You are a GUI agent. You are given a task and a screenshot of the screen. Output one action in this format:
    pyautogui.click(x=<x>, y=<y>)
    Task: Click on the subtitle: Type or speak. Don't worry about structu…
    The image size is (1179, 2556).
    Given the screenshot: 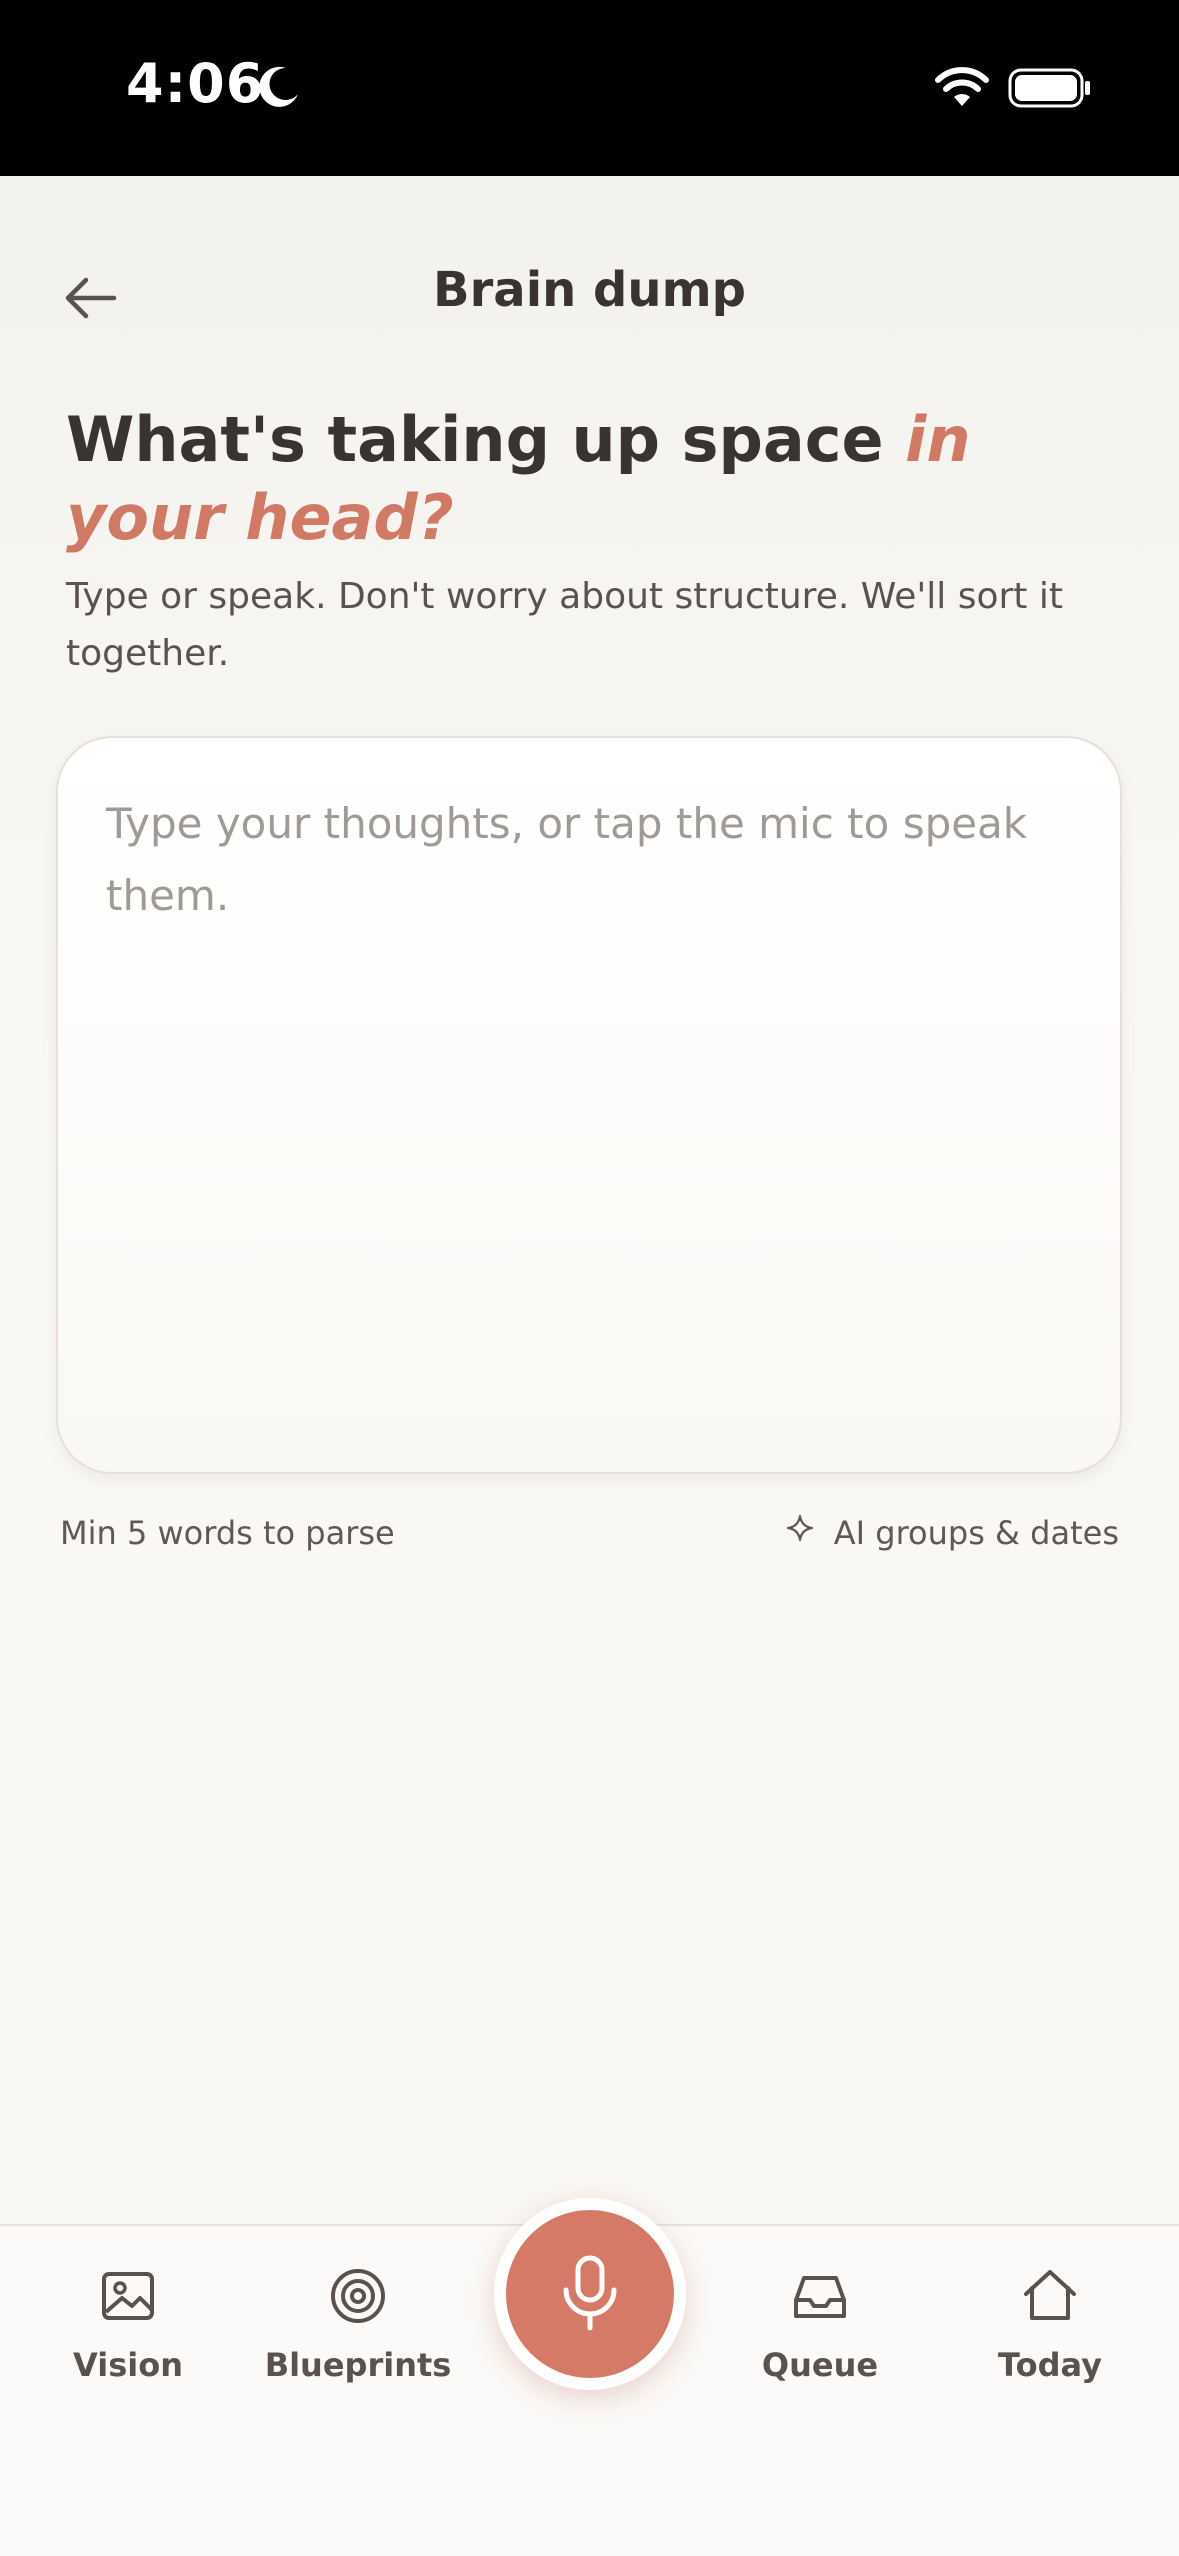 What is the action you would take?
    pyautogui.click(x=564, y=625)
    